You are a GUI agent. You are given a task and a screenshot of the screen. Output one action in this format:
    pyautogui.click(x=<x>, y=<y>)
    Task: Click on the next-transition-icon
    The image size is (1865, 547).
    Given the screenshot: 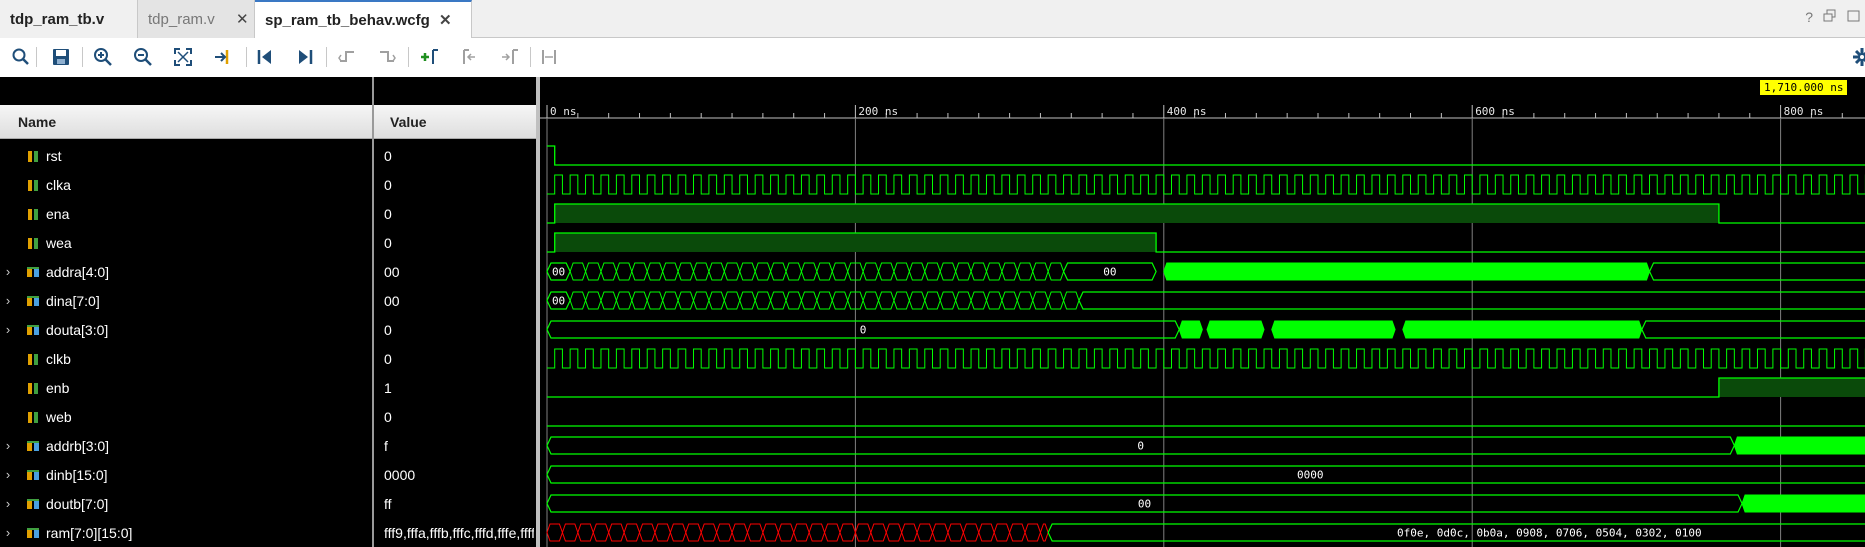 What is the action you would take?
    pyautogui.click(x=387, y=57)
    